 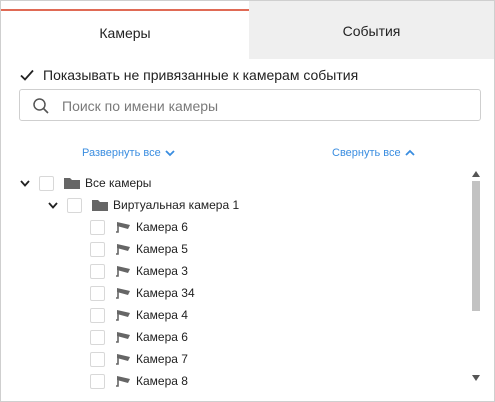 What do you see at coordinates (118, 183) in the screenshot?
I see `tree-node-label: Все камеры` at bounding box center [118, 183].